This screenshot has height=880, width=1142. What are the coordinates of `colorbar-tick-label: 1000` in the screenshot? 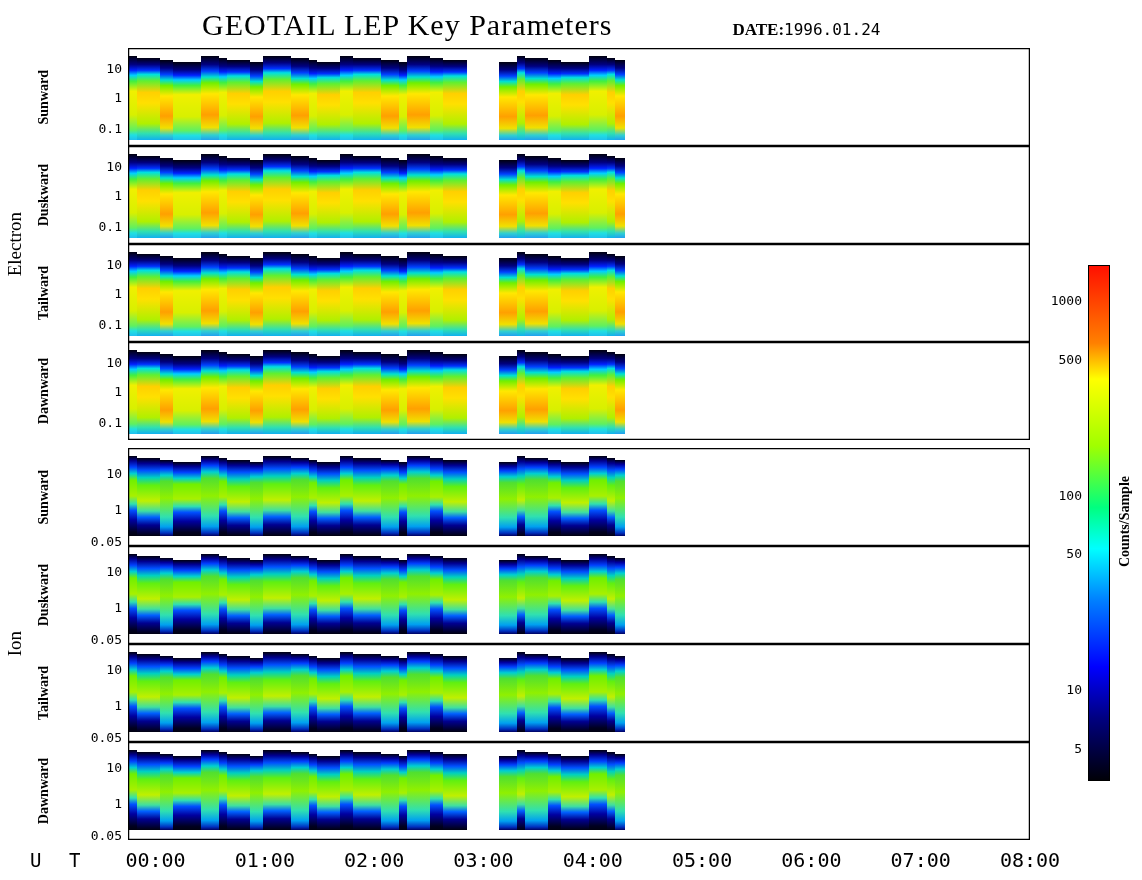 It's located at (1066, 300).